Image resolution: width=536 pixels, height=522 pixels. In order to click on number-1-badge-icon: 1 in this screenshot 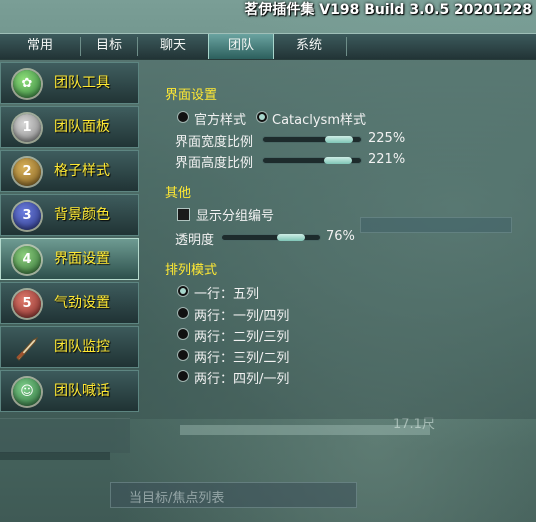, I will do `click(27, 128)`.